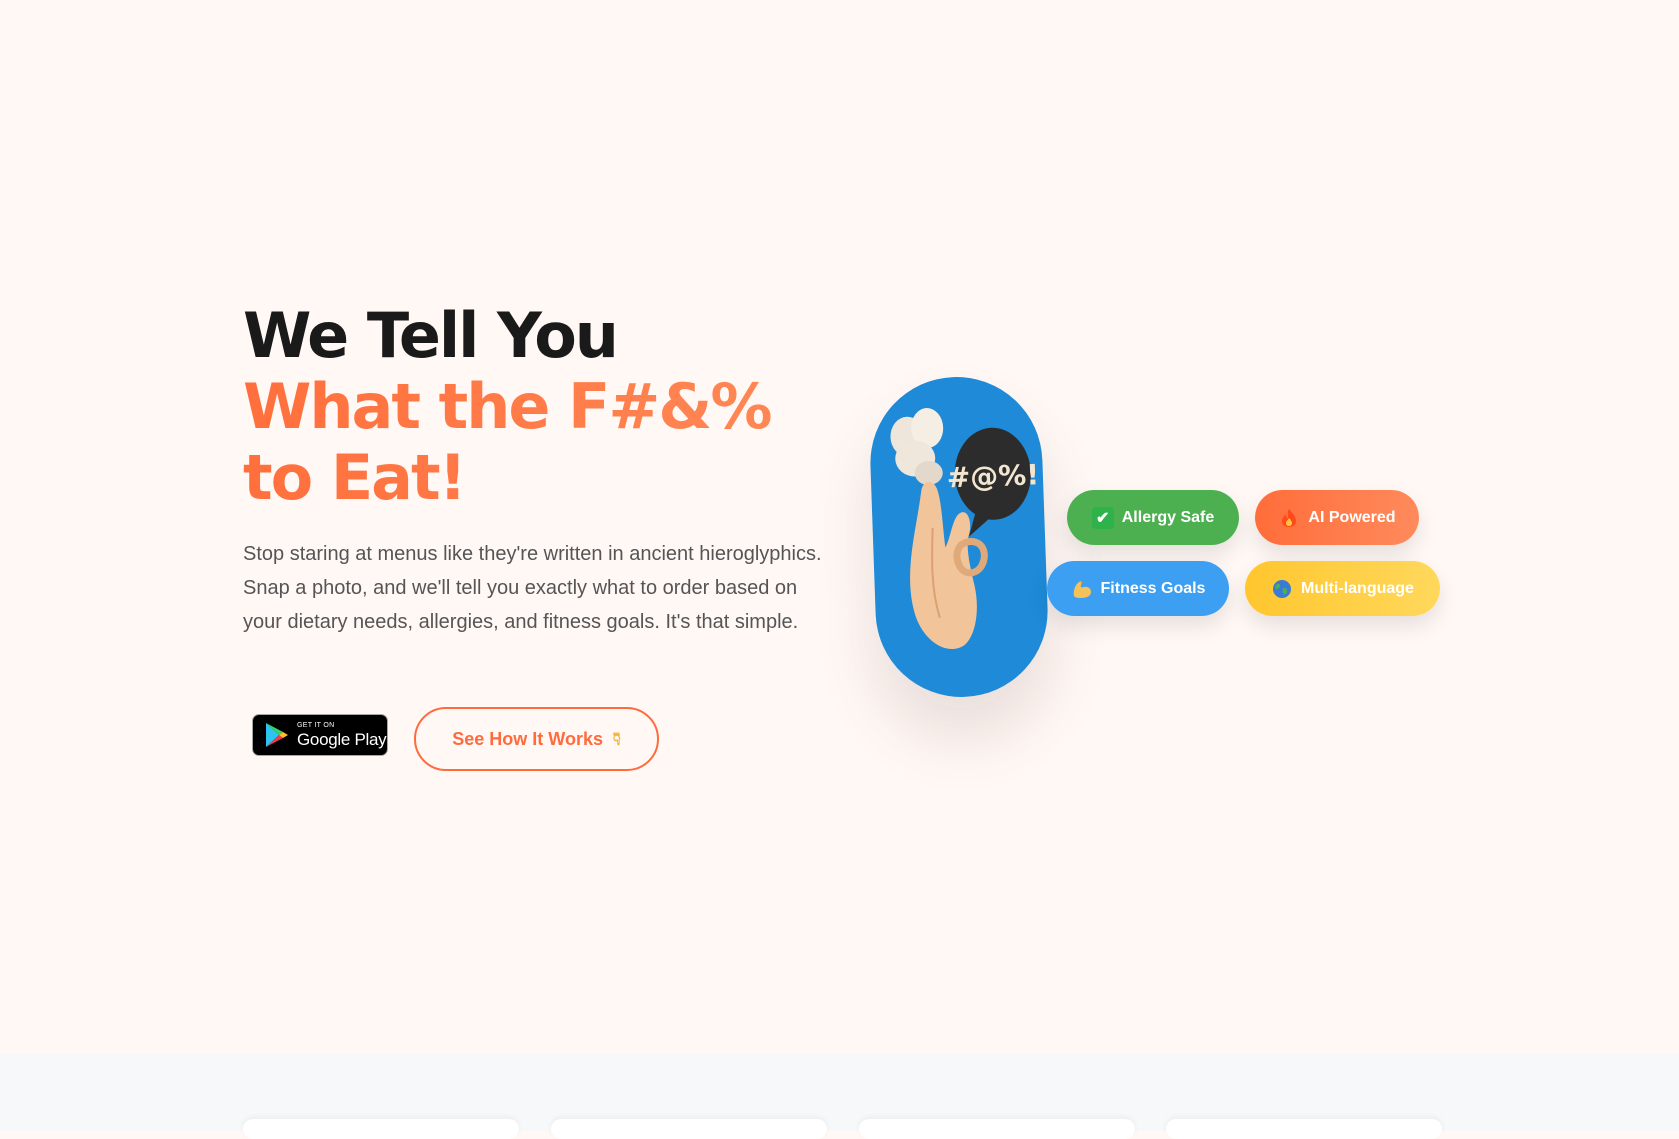  What do you see at coordinates (616, 738) in the screenshot?
I see `pointing-down-icon: 👇︎` at bounding box center [616, 738].